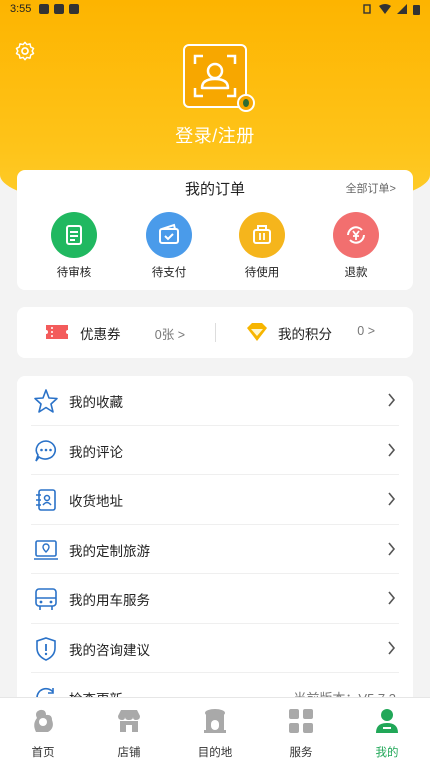 This screenshot has width=430, height=766. Describe the element at coordinates (262, 273) in the screenshot. I see `order-label: 待使用` at that location.